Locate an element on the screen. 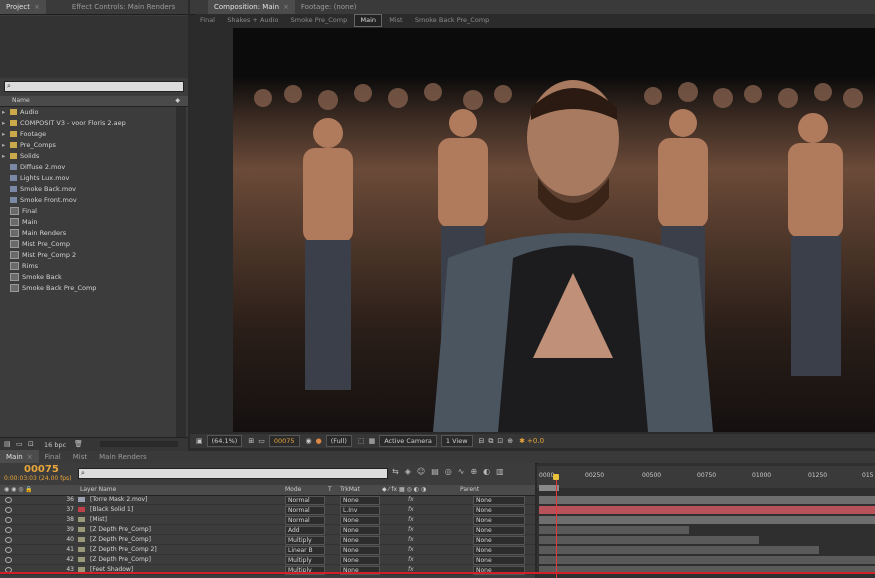 The width and height of the screenshot is (875, 578). tab-project: Project × is located at coordinates (23, 7).